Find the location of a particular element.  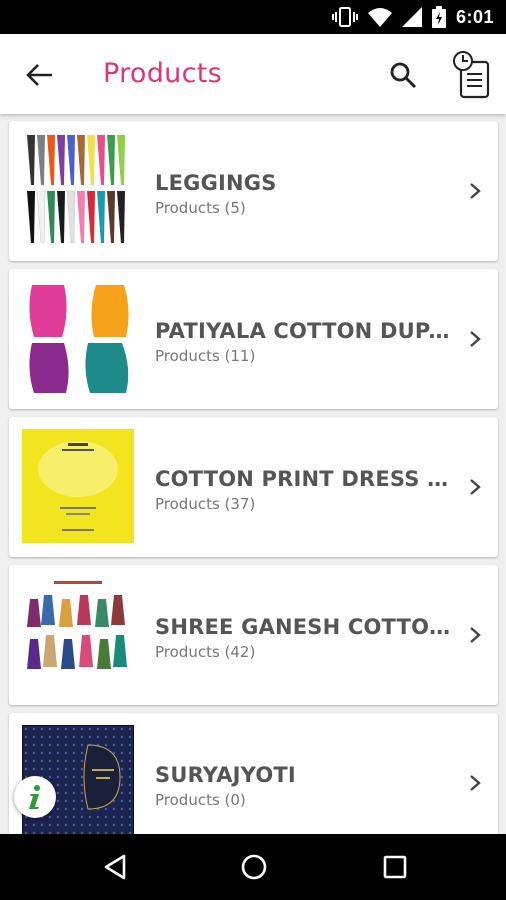

nav-back-icon is located at coordinates (115, 867).